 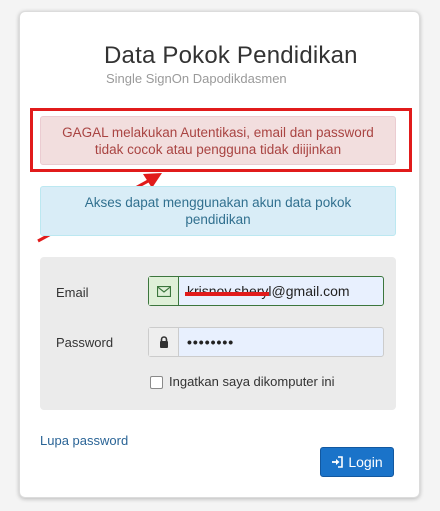 I want to click on lock-icon, so click(x=164, y=342).